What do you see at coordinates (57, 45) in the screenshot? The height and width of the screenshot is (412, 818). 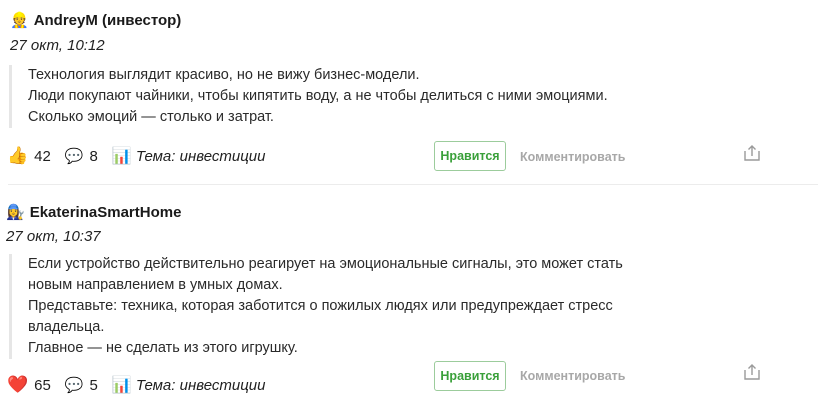 I see `comment-timestamp: 27 окт, 10:12` at bounding box center [57, 45].